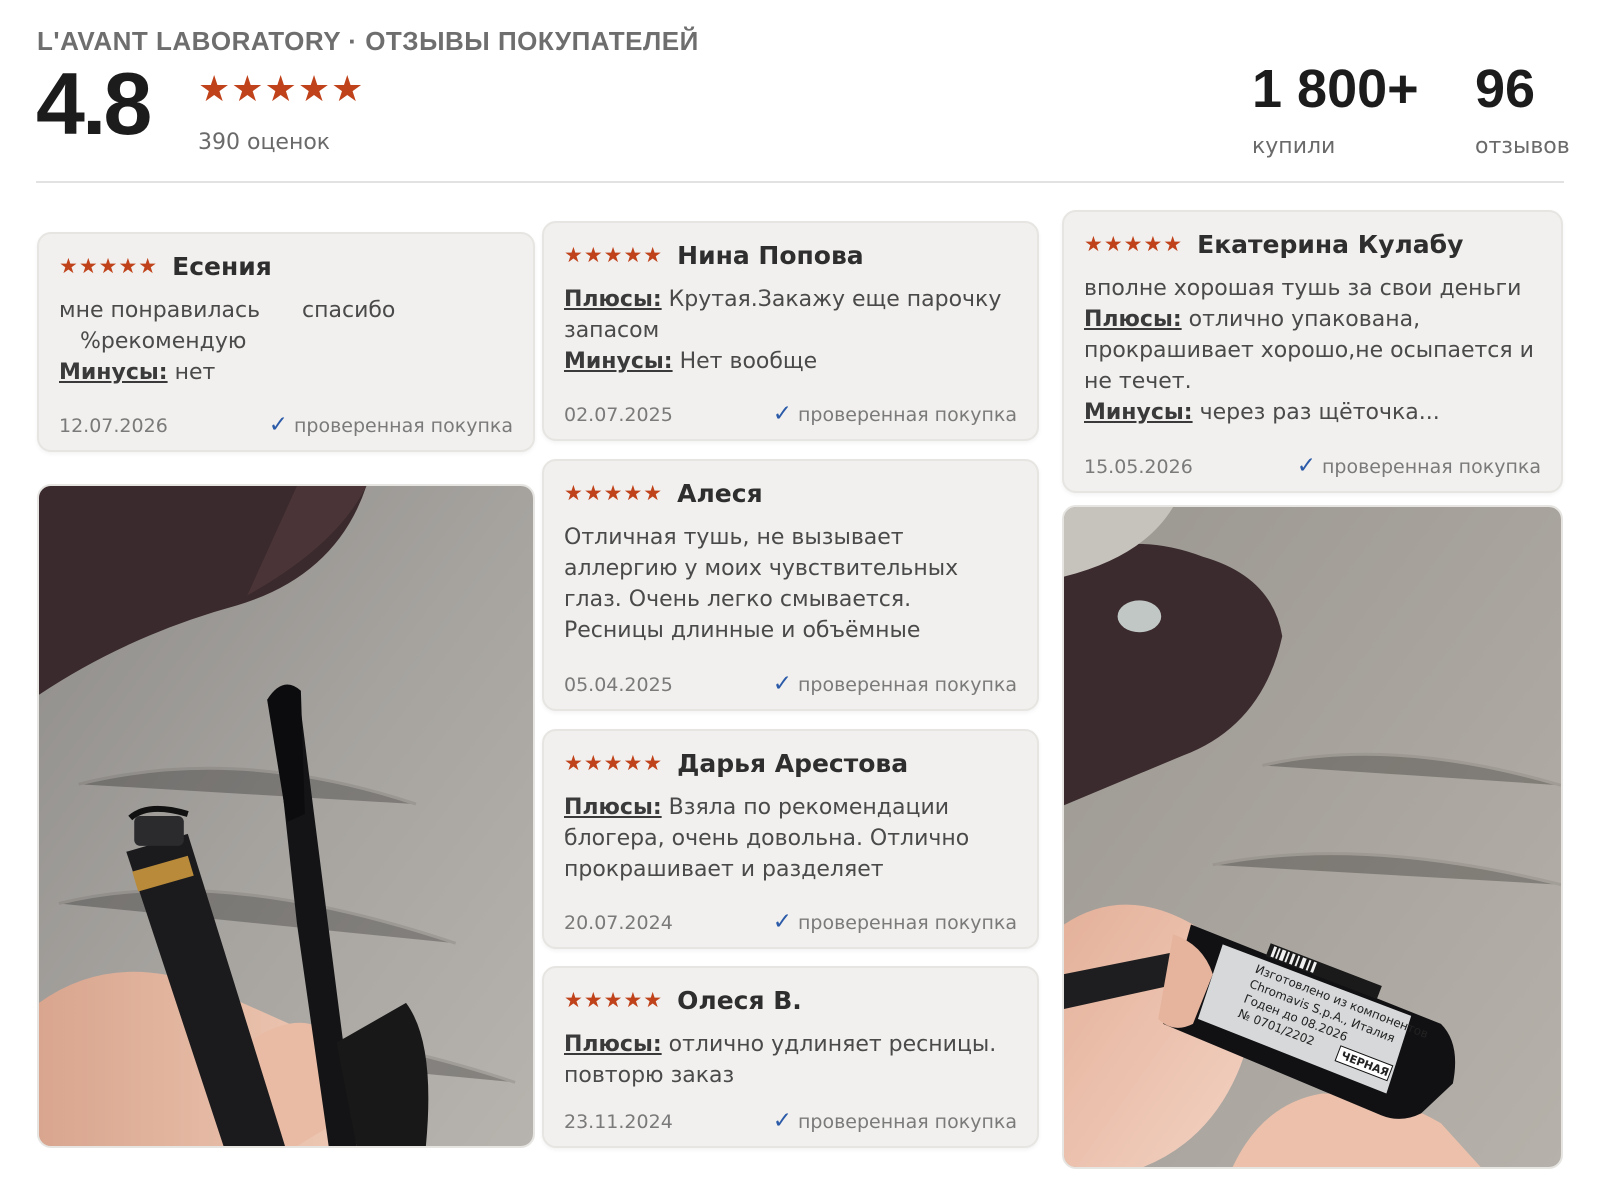  I want to click on review-footer: 12.07.2026 ✓ проверенная покупка, so click(286, 425).